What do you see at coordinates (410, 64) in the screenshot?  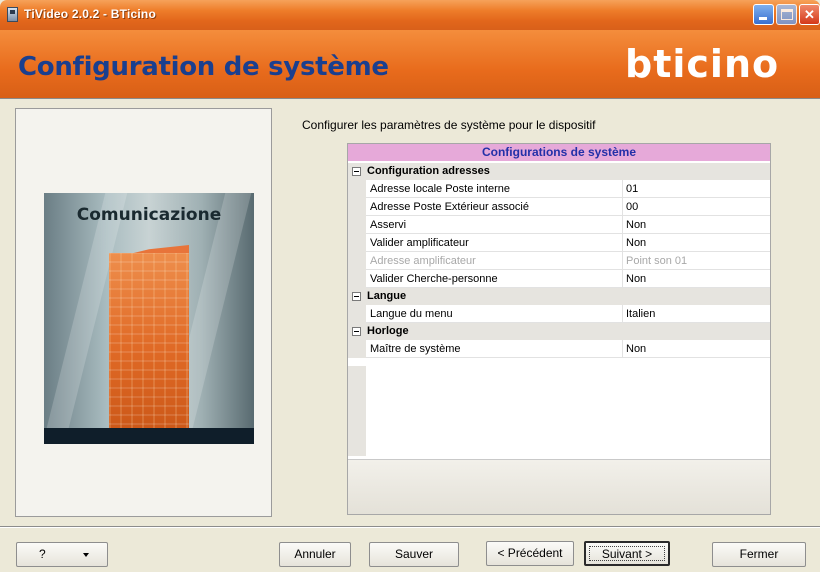 I see `page-header: Configuration de système bticino` at bounding box center [410, 64].